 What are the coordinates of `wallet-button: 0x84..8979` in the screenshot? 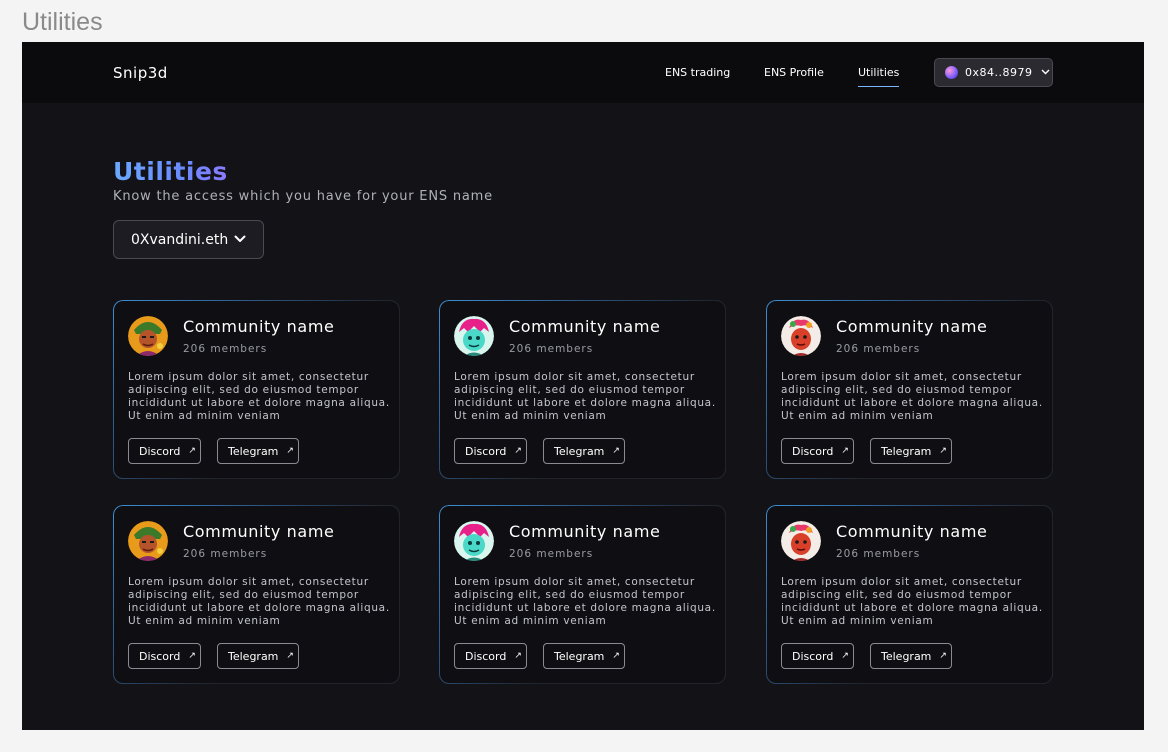 It's located at (993, 72).